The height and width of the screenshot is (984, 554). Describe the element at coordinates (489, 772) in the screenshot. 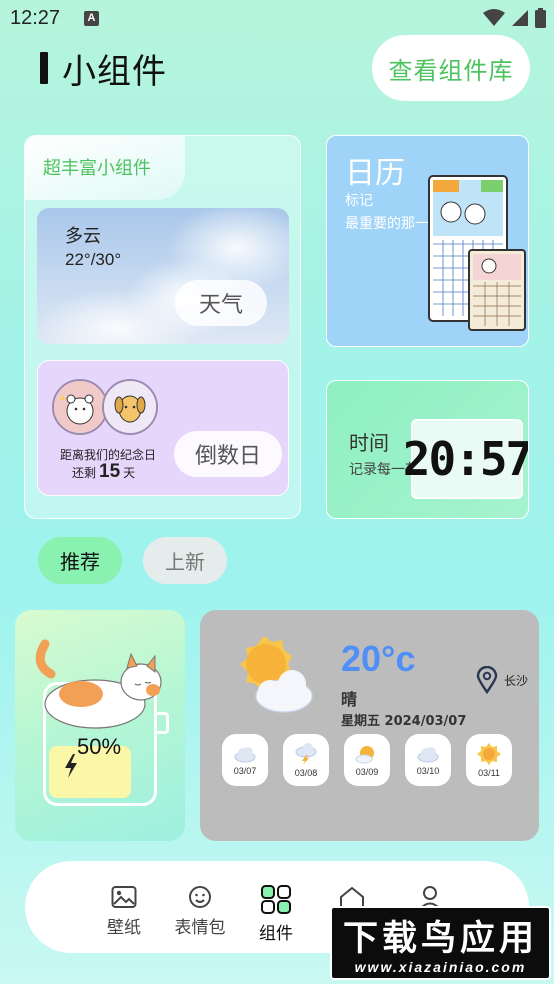

I see `forecast-date: 03/11` at that location.